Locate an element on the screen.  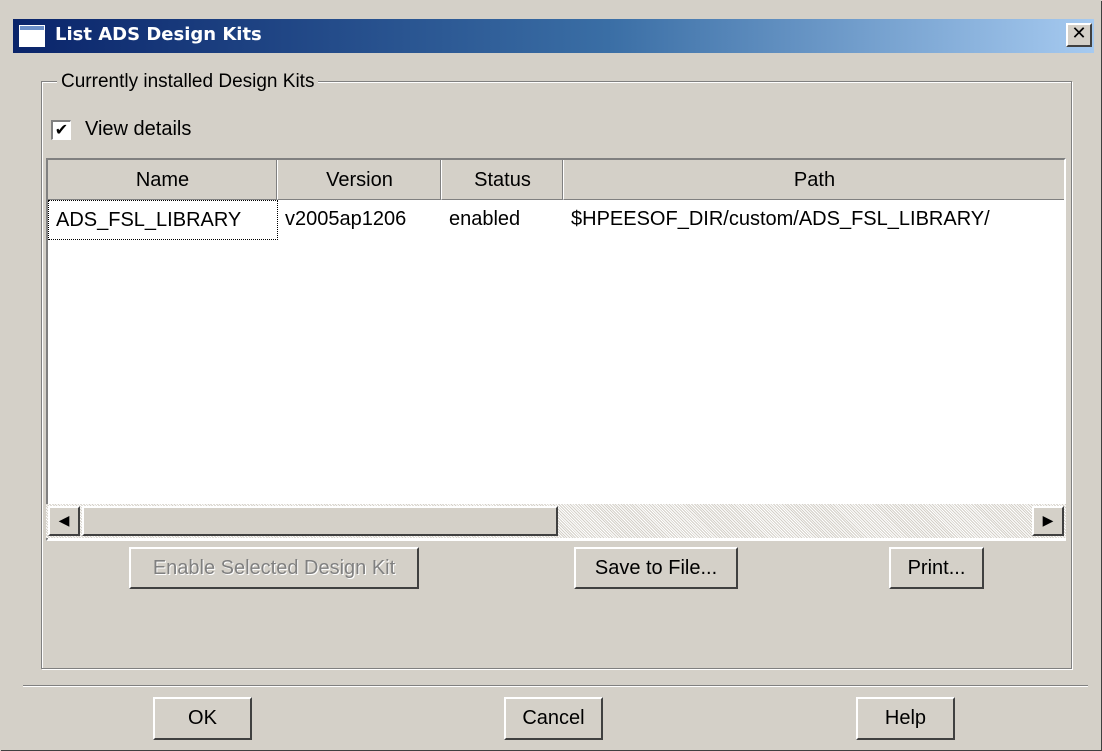
scroll-left-icon: ◀ is located at coordinates (64, 521).